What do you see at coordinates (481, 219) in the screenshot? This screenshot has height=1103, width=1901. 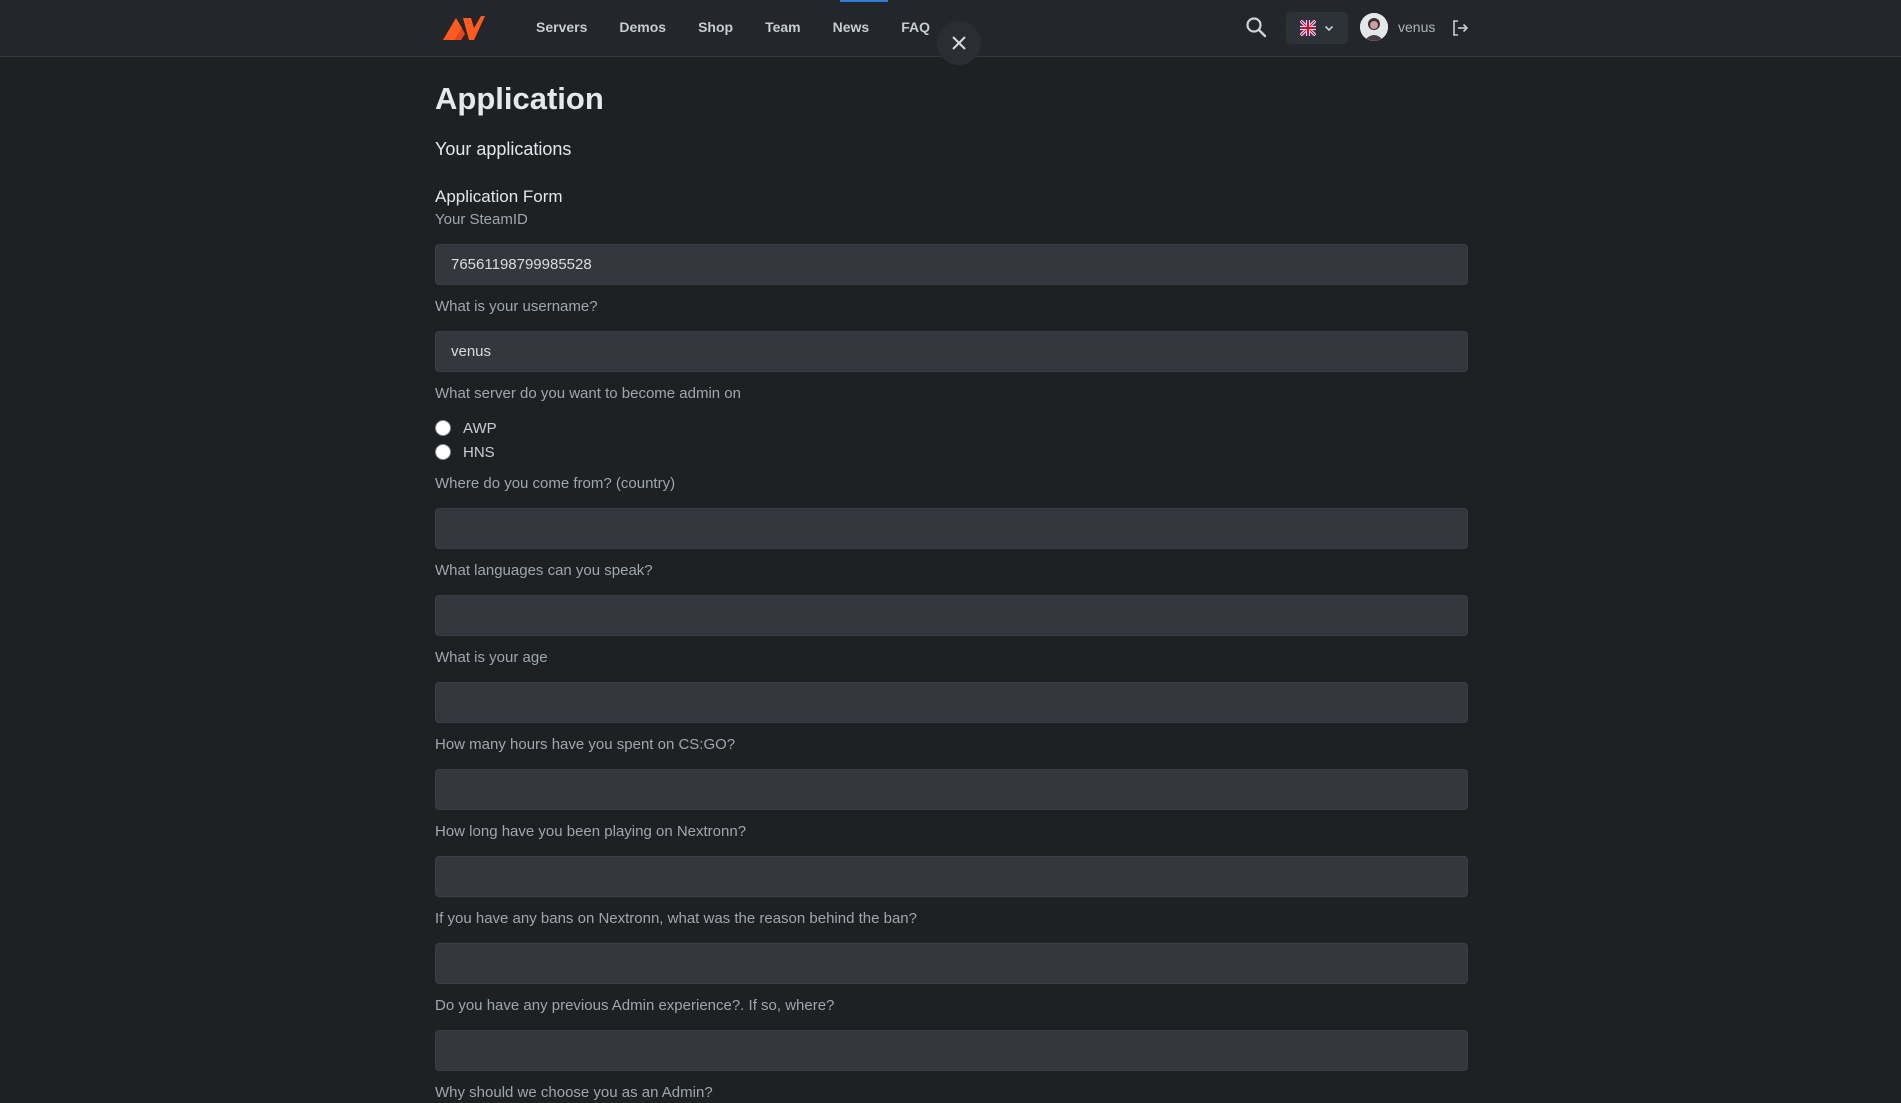 I see `steamid-label: Your SteamID` at bounding box center [481, 219].